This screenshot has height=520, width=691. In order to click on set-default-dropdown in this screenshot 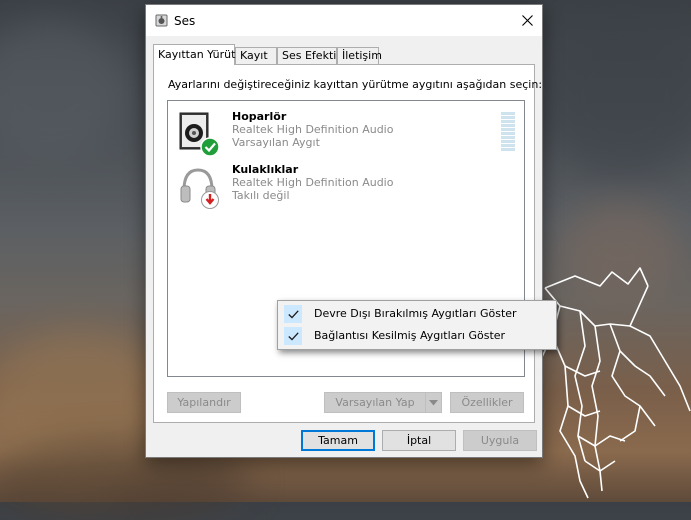, I will do `click(433, 402)`.